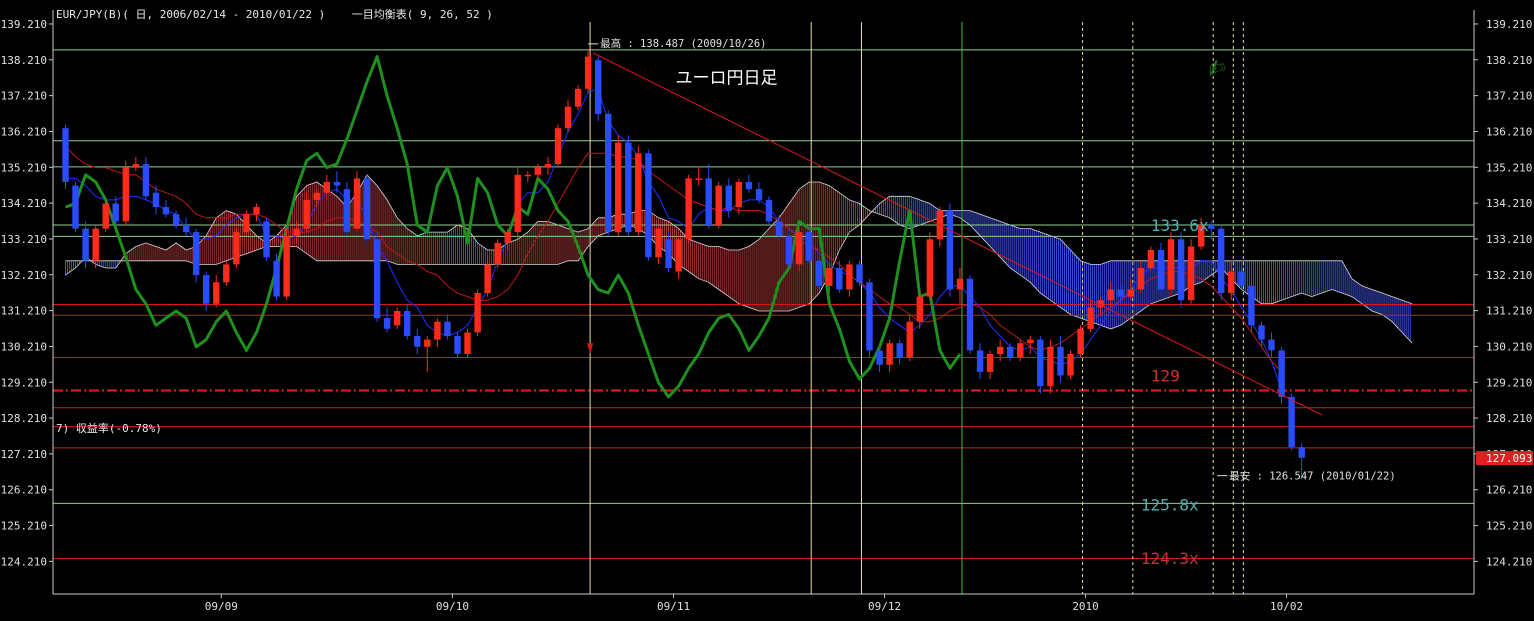 This screenshot has width=1534, height=621. Describe the element at coordinates (24, 239) in the screenshot. I see `y-tick-label-left: 133.210` at that location.